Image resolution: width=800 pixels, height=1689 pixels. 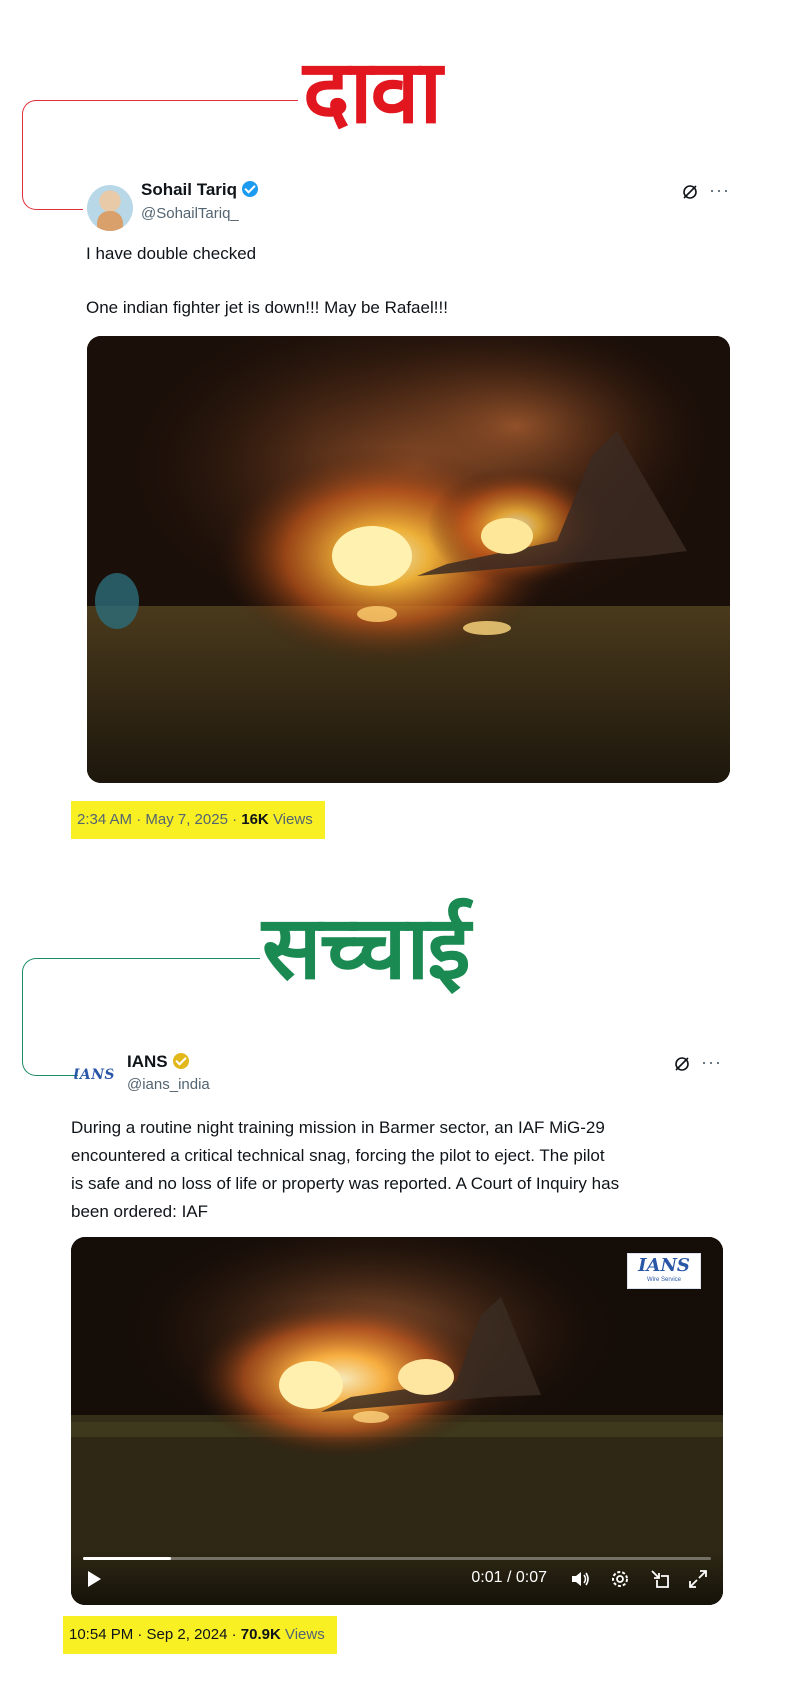 What do you see at coordinates (580, 1579) in the screenshot?
I see `volume-icon` at bounding box center [580, 1579].